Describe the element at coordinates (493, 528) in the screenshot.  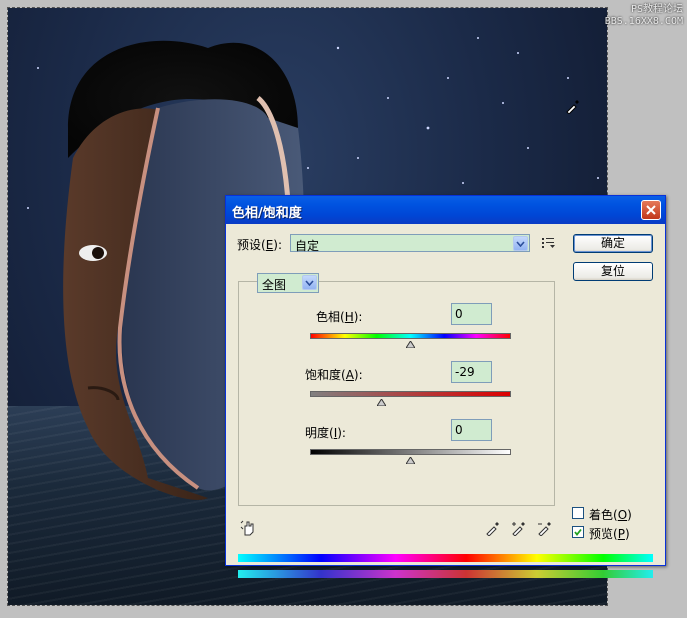
I see `eyedropper-icon` at that location.